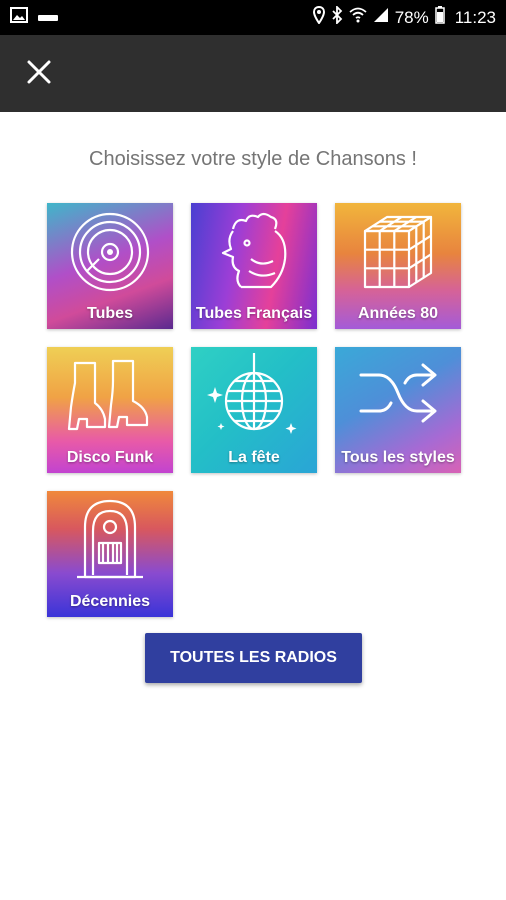 This screenshot has width=506, height=900. What do you see at coordinates (358, 17) in the screenshot?
I see `wifi-icon` at bounding box center [358, 17].